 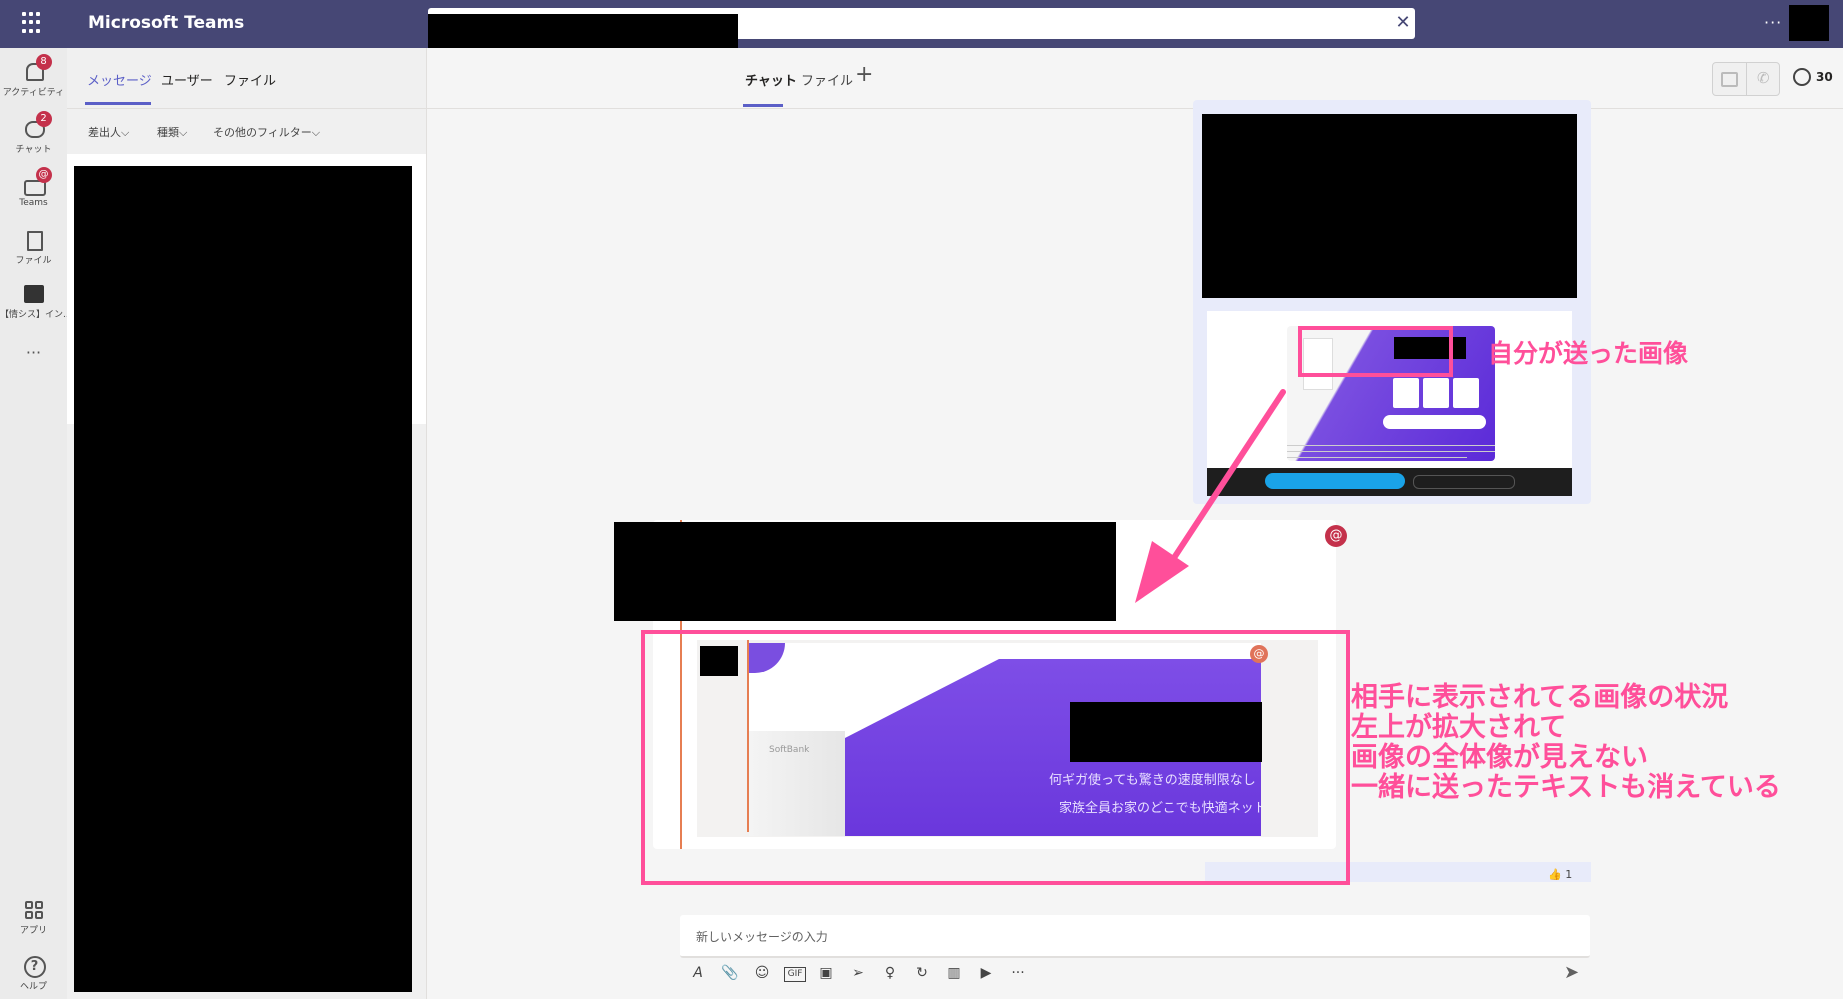 What do you see at coordinates (33, 187) in the screenshot?
I see `rail-teams: @ Teams` at bounding box center [33, 187].